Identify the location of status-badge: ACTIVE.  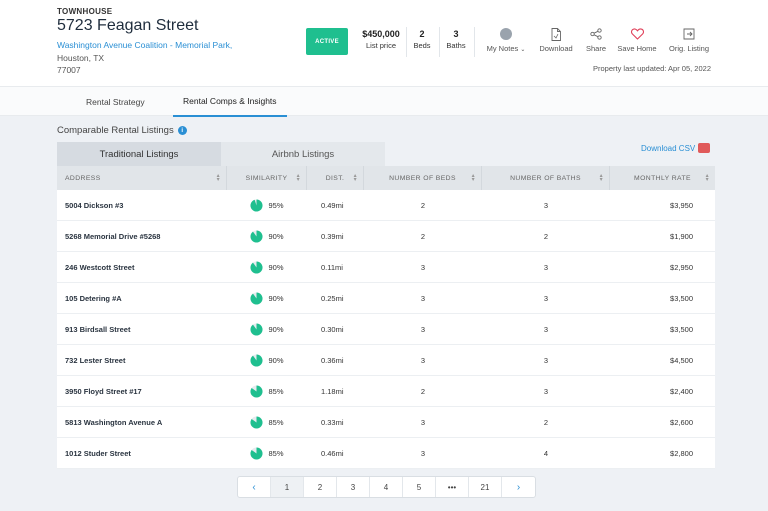
(327, 41).